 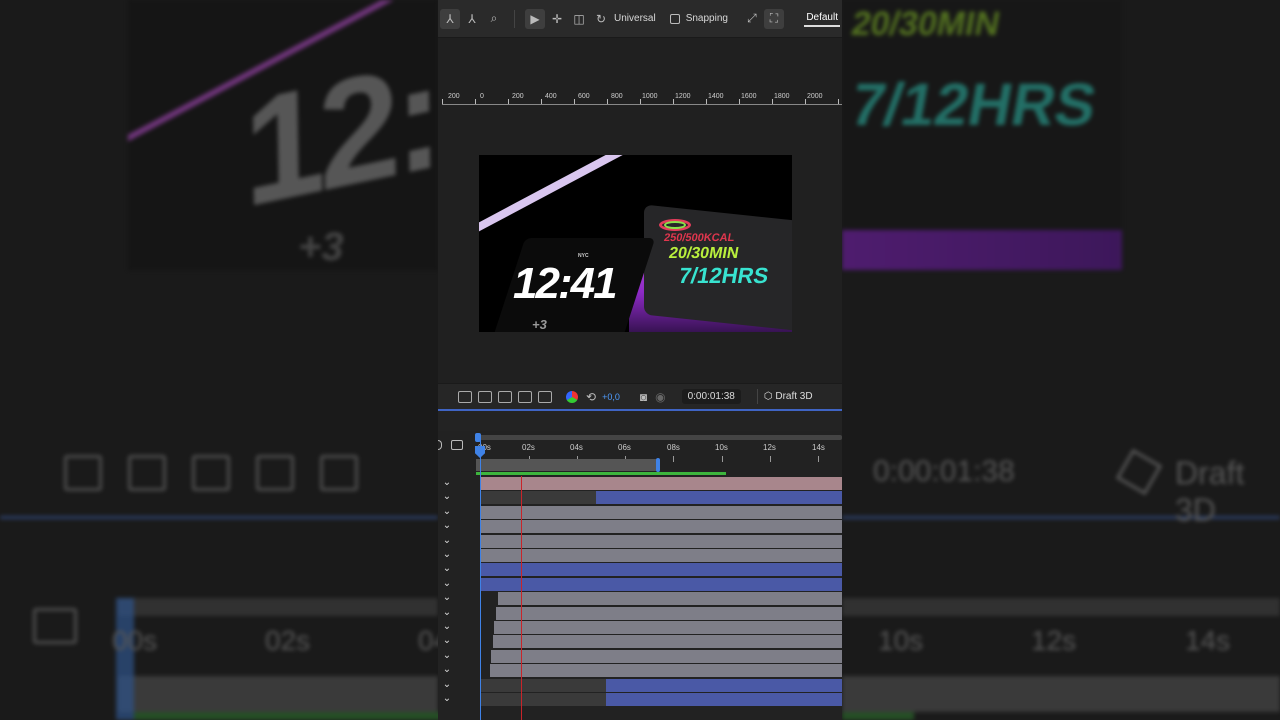 What do you see at coordinates (480, 578) in the screenshot?
I see `current-time-indicator` at bounding box center [480, 578].